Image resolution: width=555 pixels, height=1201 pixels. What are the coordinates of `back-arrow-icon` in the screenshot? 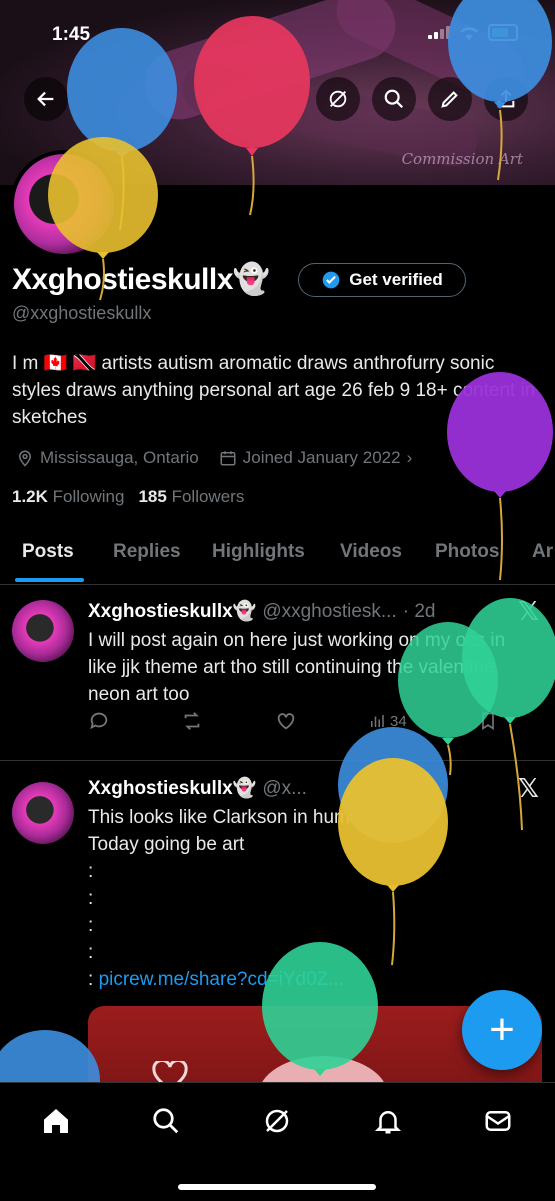 It's located at (45, 99).